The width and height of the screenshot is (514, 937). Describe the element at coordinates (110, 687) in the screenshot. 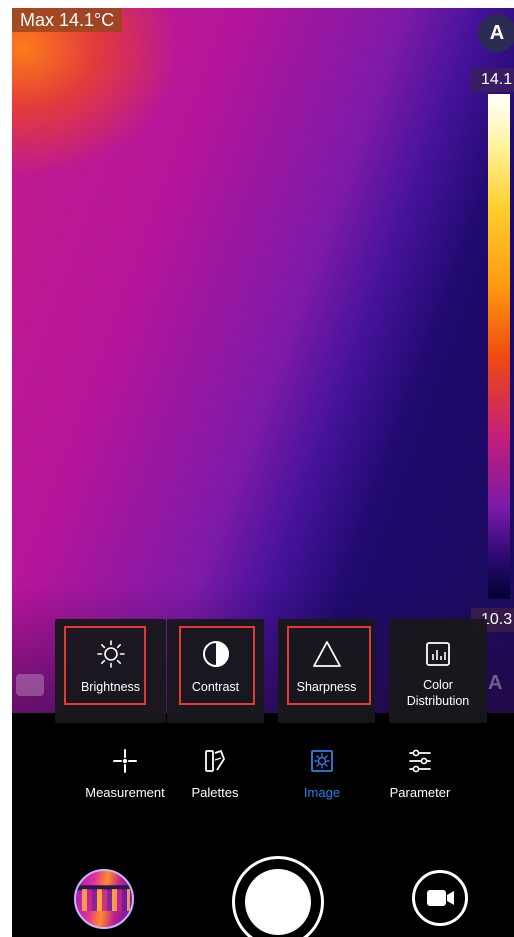

I see `brightness-label: Brightness` at that location.